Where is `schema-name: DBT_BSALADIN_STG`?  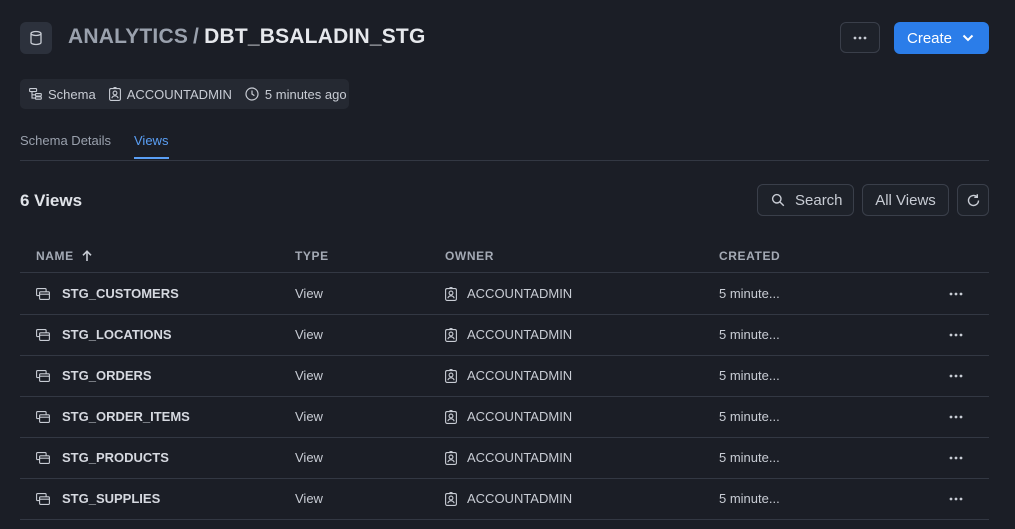
schema-name: DBT_BSALADIN_STG is located at coordinates (315, 36).